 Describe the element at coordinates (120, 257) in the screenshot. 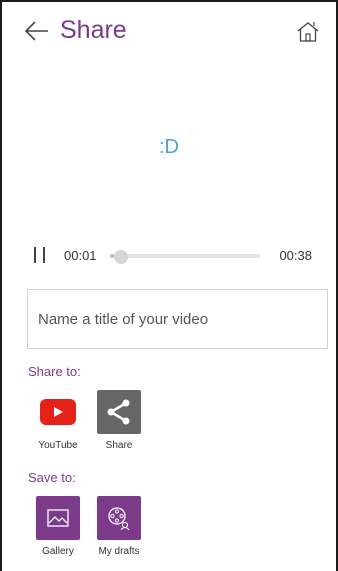

I see `slider-thumb` at that location.